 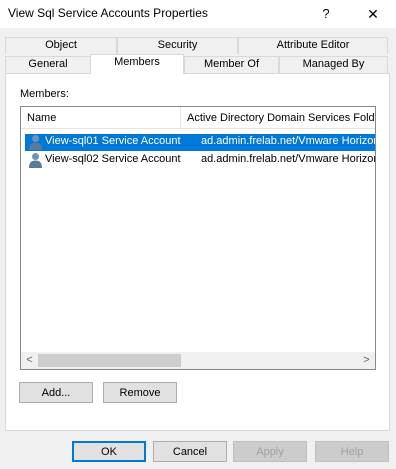 I want to click on remove-button: Remove, so click(x=140, y=392).